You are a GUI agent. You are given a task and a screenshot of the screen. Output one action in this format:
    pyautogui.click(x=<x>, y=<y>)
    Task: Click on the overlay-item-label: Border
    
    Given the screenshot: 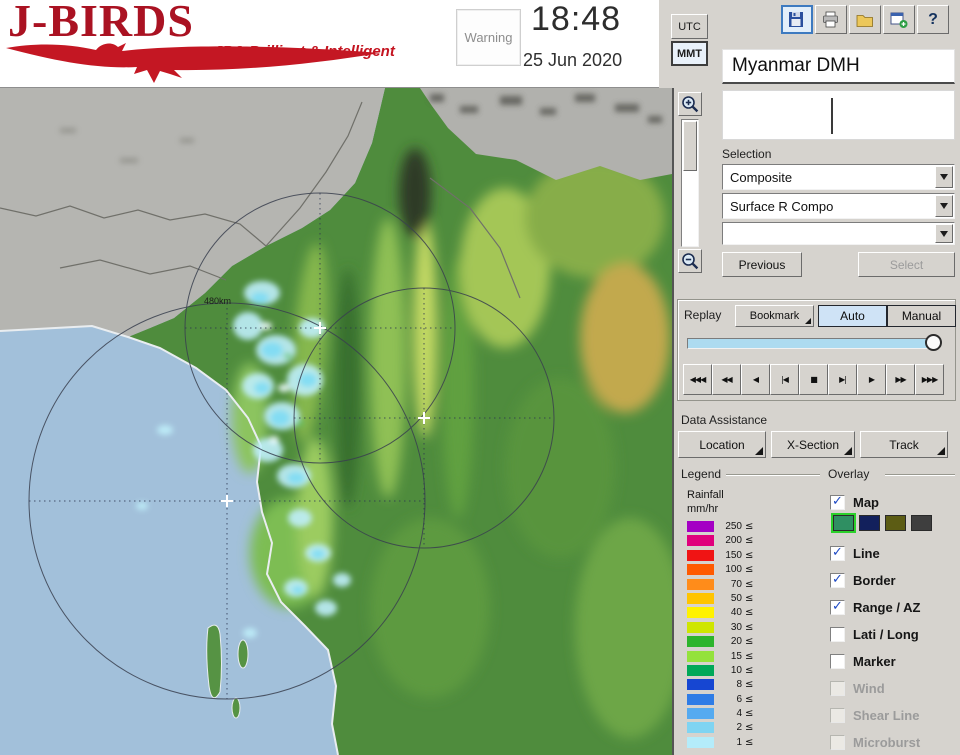 What is the action you would take?
    pyautogui.click(x=874, y=580)
    